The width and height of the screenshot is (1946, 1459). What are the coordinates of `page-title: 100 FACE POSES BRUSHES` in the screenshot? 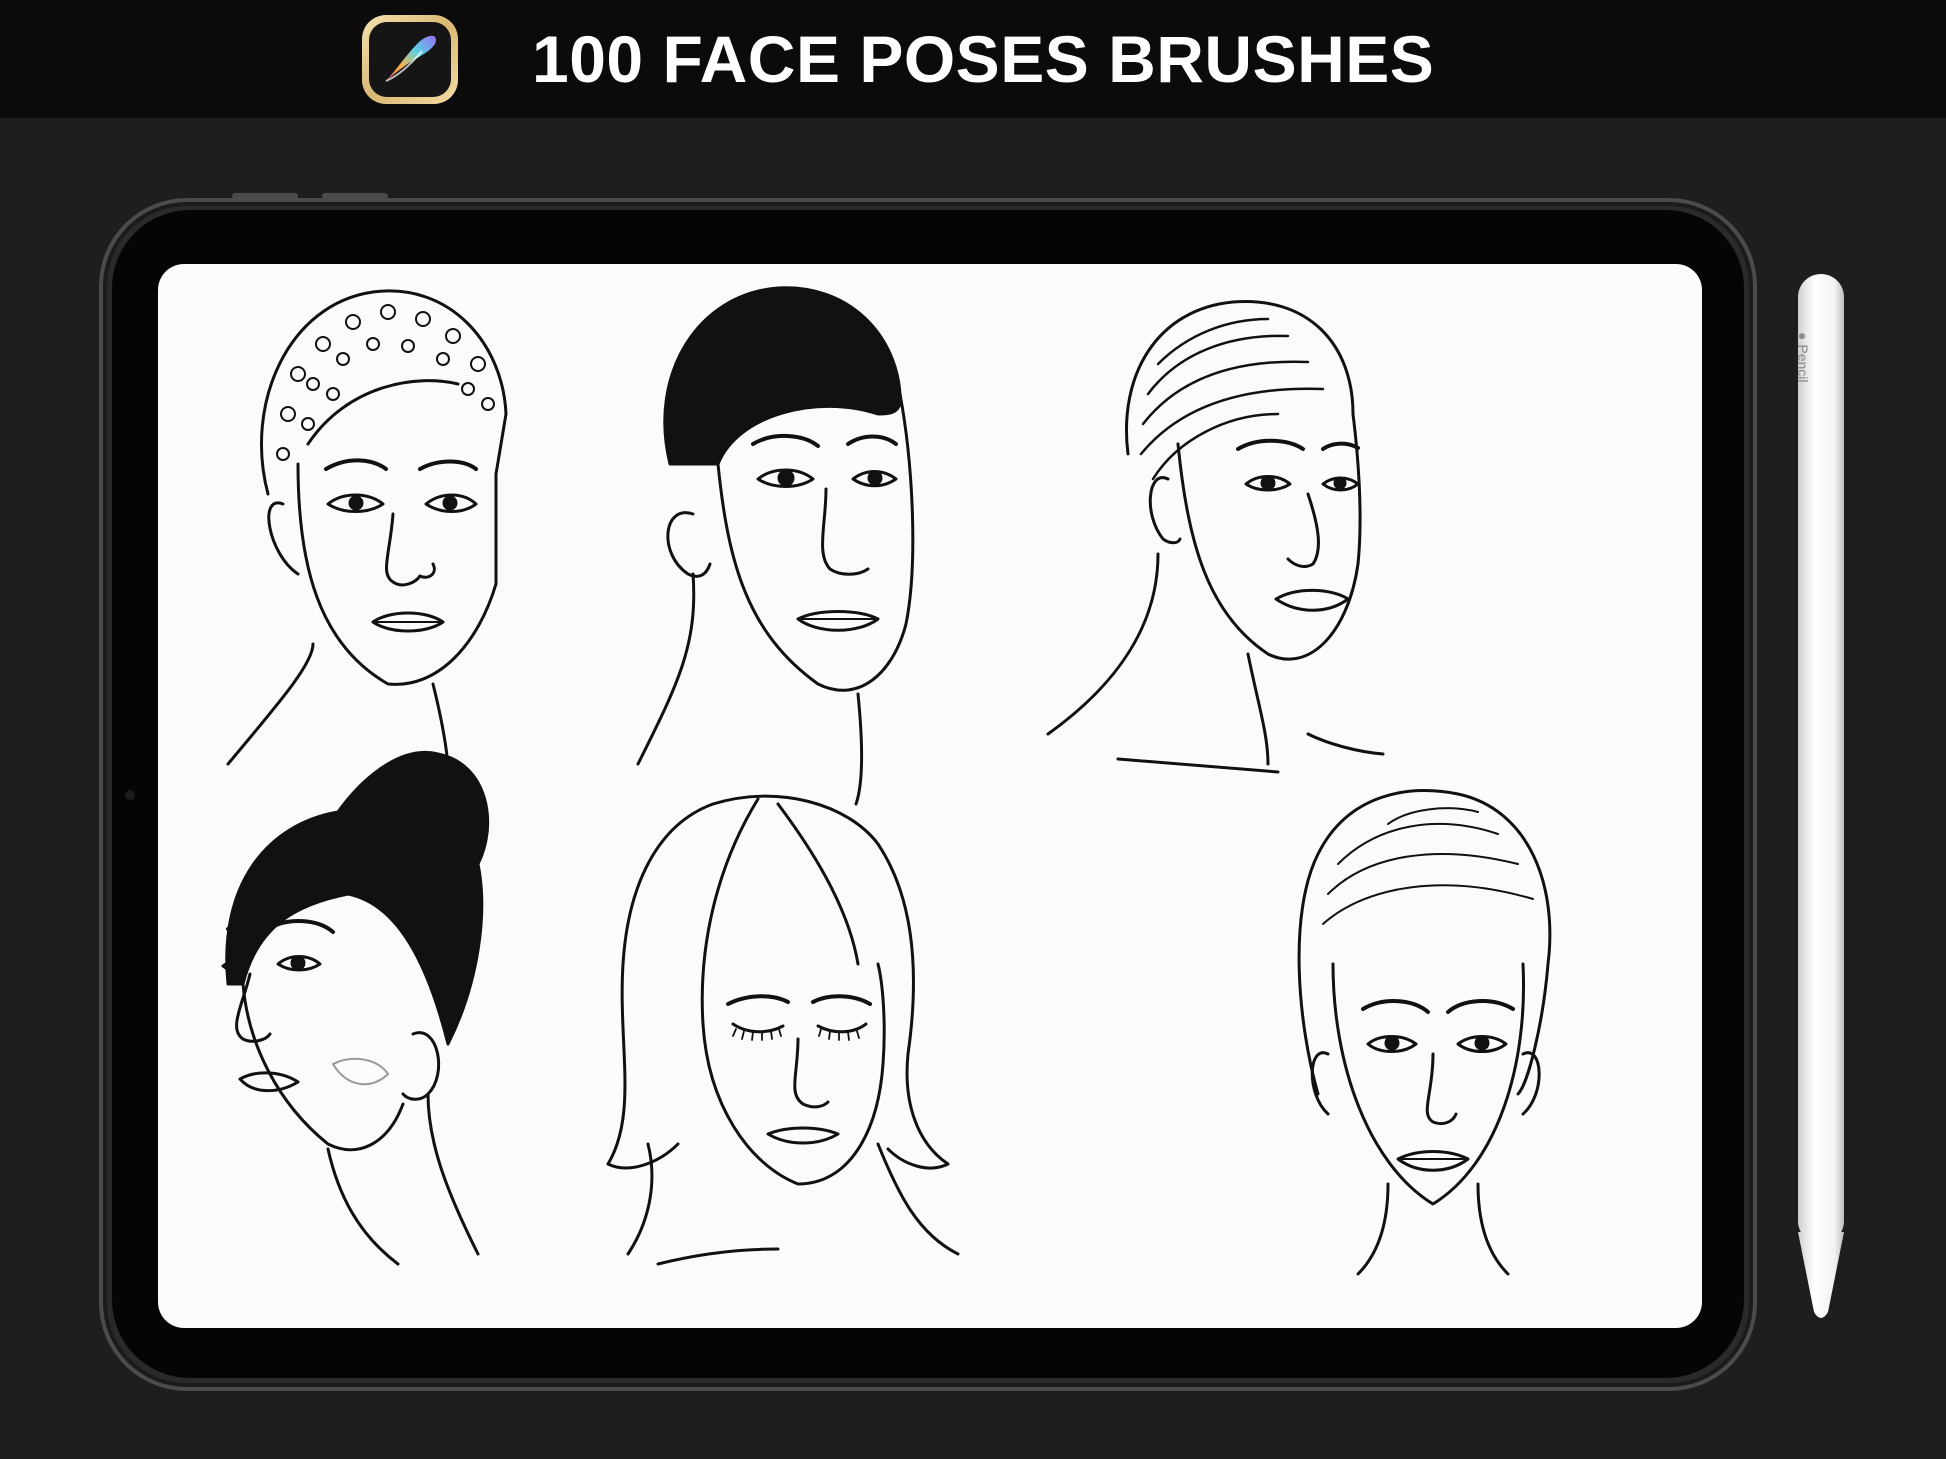 It's located at (983, 59).